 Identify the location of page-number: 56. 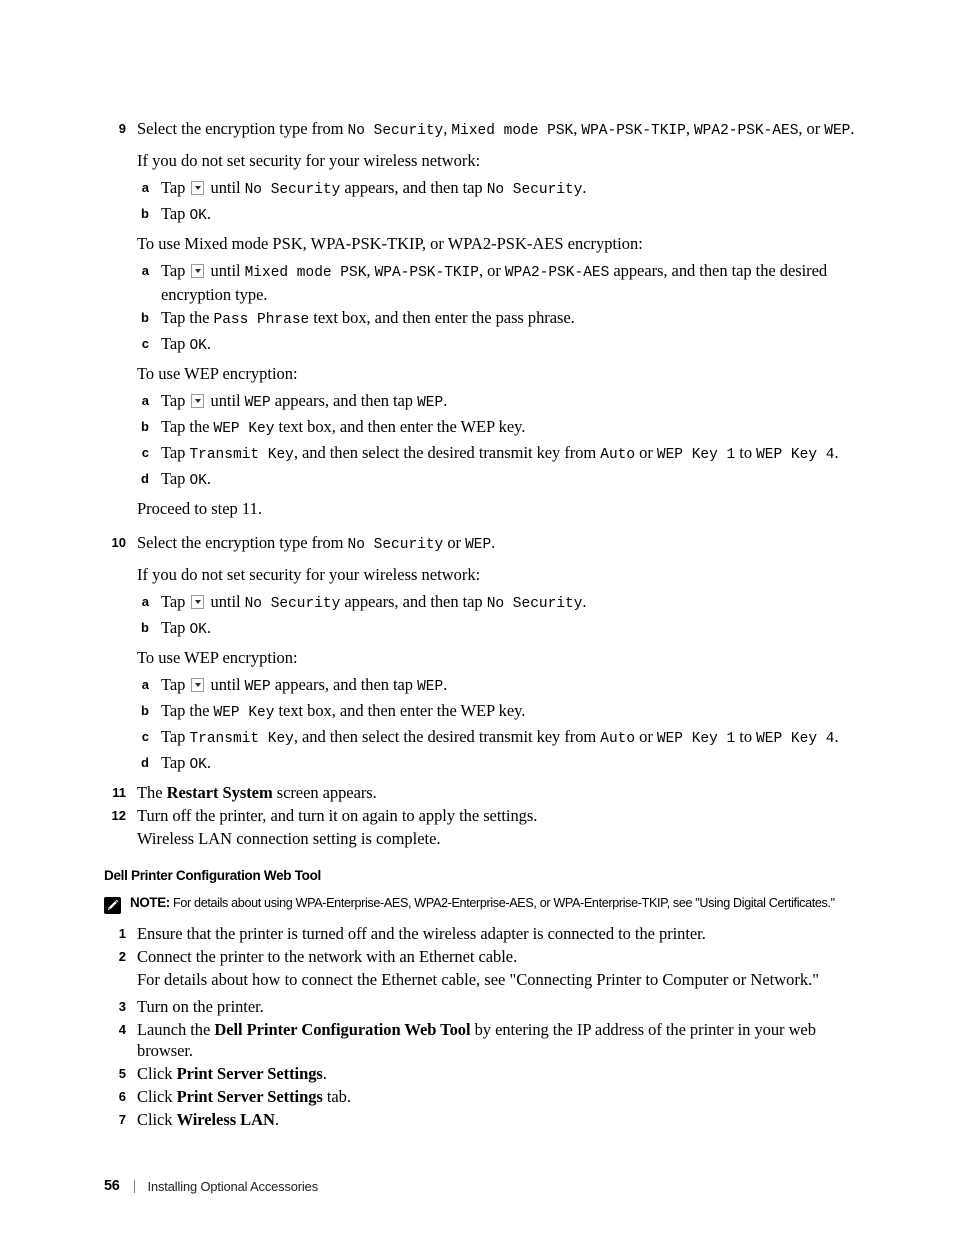
(112, 1186).